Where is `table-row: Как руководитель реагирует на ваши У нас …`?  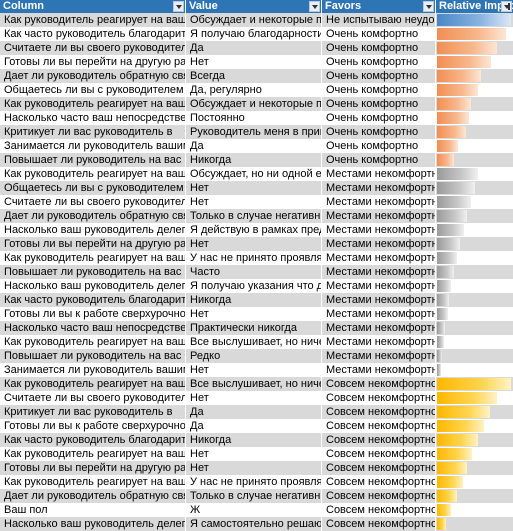 table-row: Как руководитель реагирует на ваши У нас … is located at coordinates (256, 482).